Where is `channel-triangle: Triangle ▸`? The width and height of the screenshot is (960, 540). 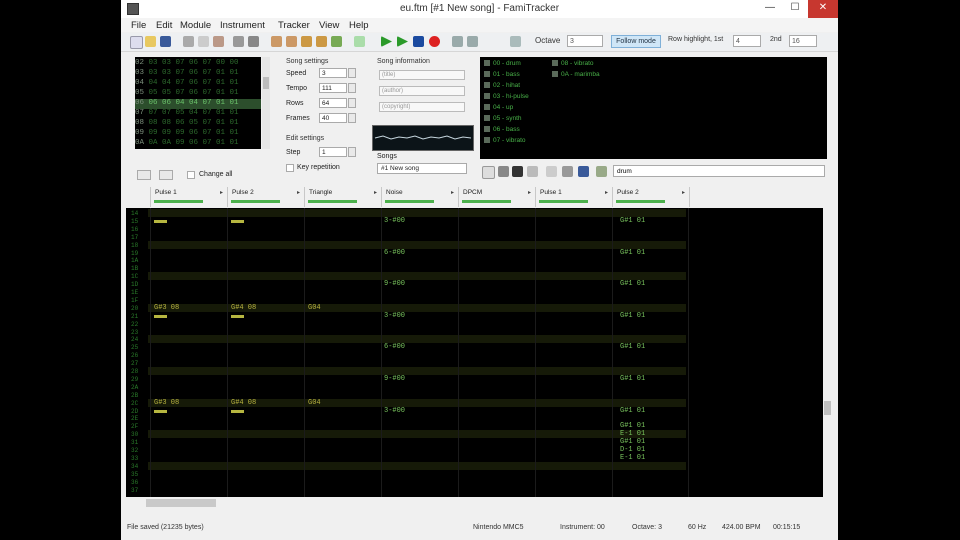
channel-triangle: Triangle ▸ is located at coordinates (342, 197).